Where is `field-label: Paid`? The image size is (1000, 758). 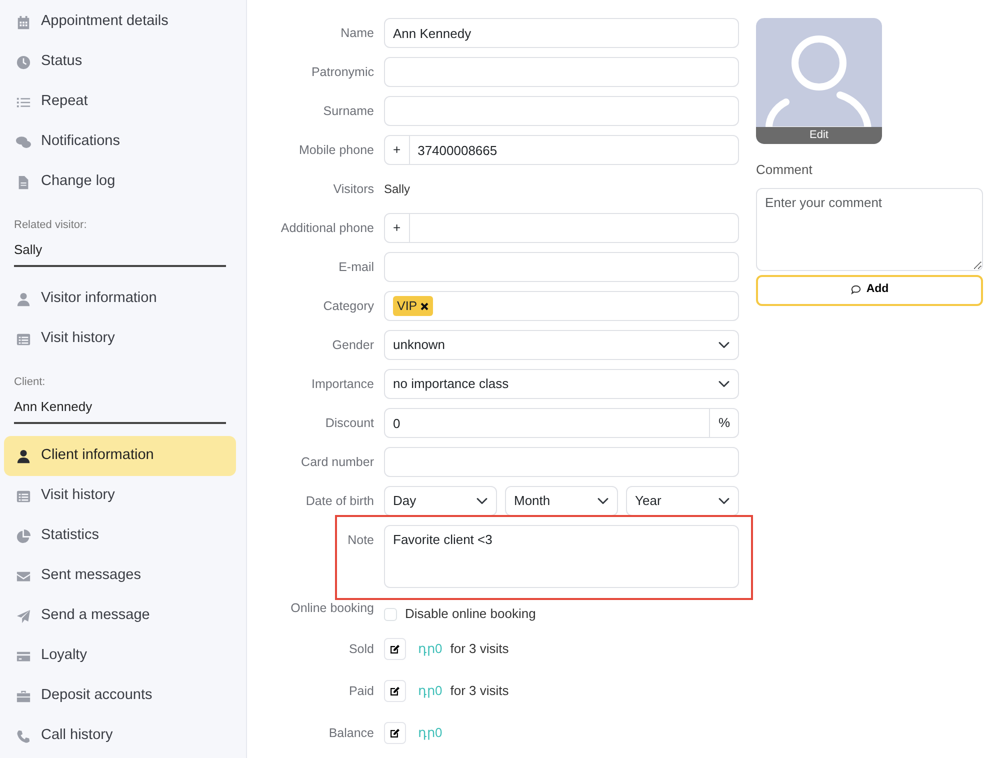 field-label: Paid is located at coordinates (361, 691).